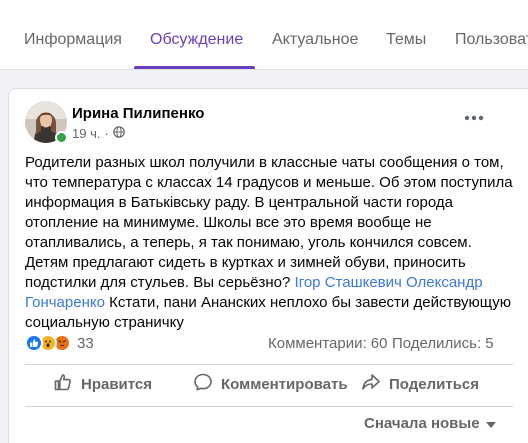  Describe the element at coordinates (63, 384) in the screenshot. I see `thumbs-up-icon` at that location.